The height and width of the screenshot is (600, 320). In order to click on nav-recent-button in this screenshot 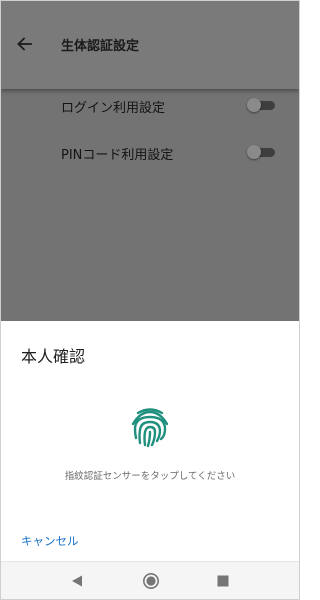, I will do `click(223, 581)`.